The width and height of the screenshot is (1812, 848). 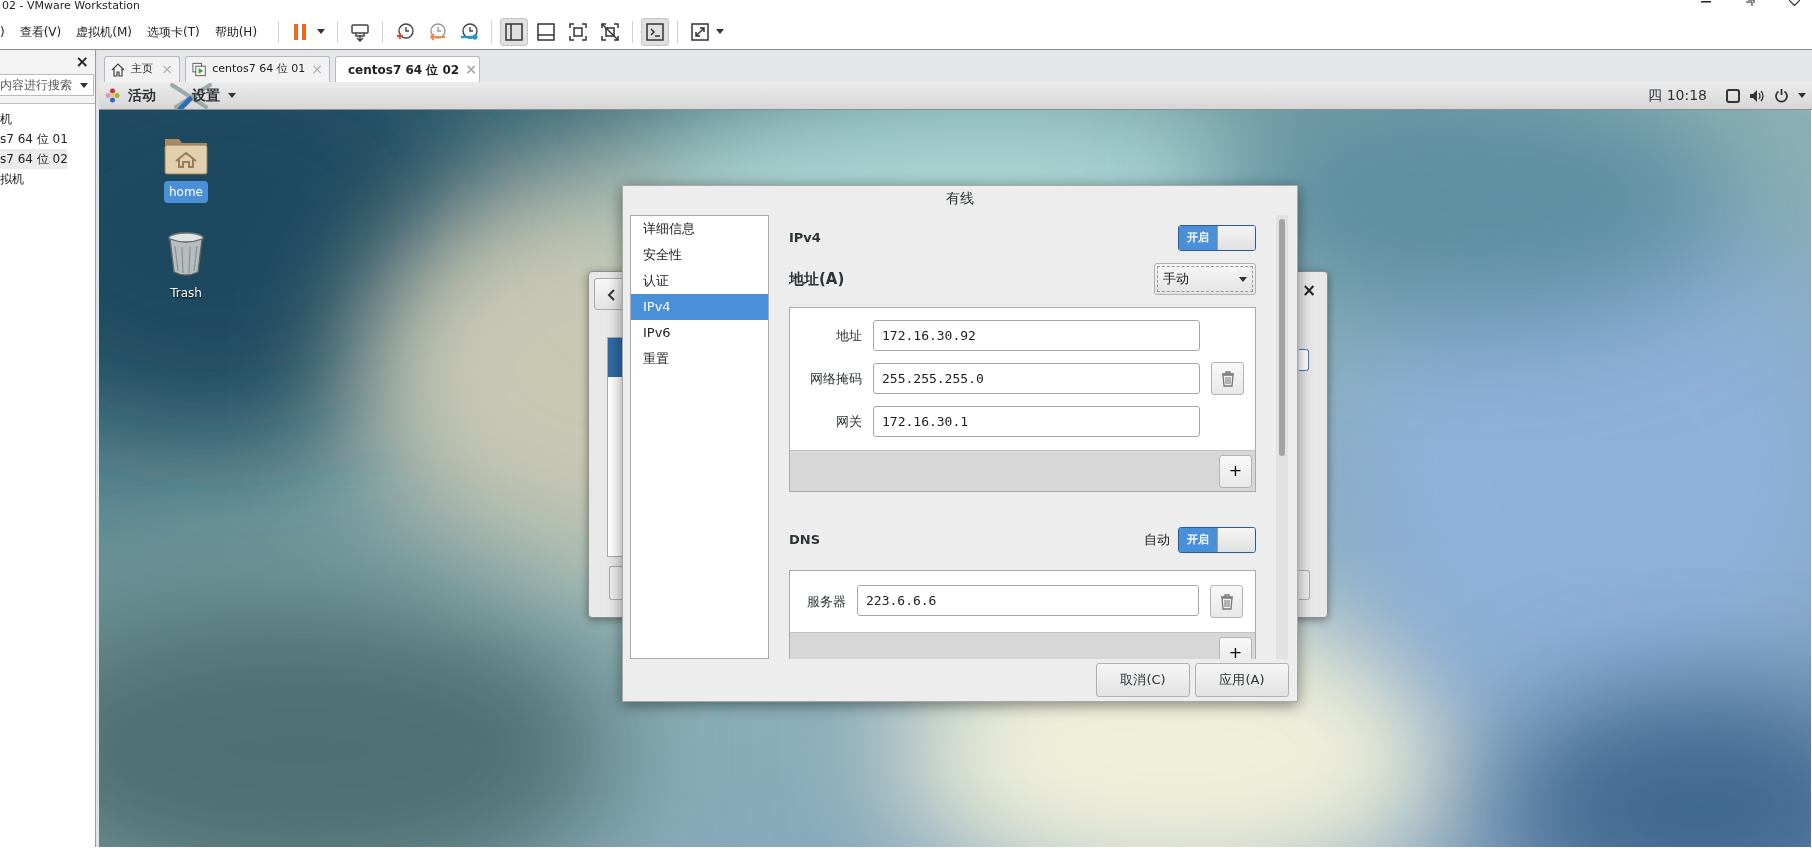 What do you see at coordinates (546, 31) in the screenshot?
I see `bottom-bar-layout-icon` at bounding box center [546, 31].